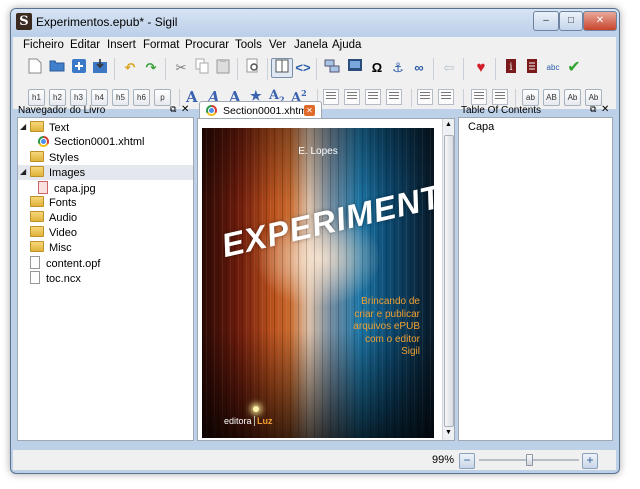  I want to click on toc-item-capa: Capa, so click(481, 128).